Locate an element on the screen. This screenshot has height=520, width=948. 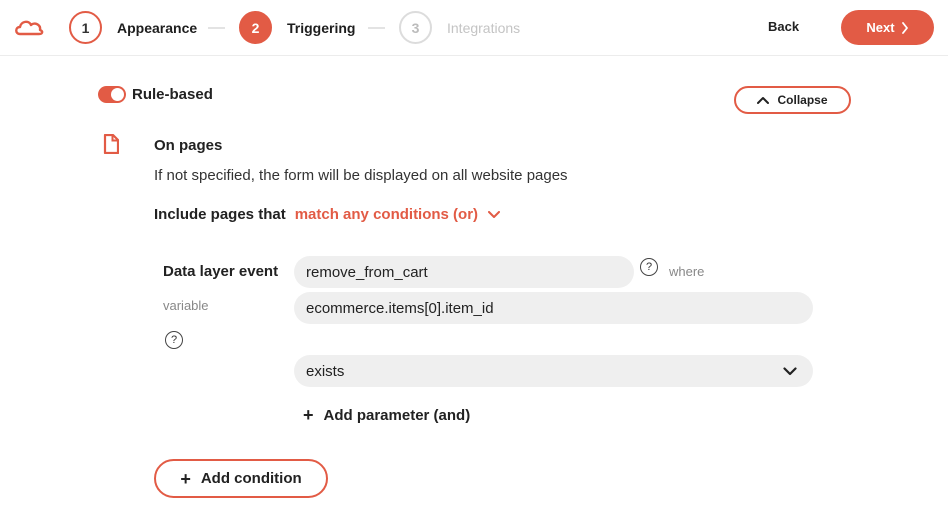
collapse-button: Collapse is located at coordinates (792, 100).